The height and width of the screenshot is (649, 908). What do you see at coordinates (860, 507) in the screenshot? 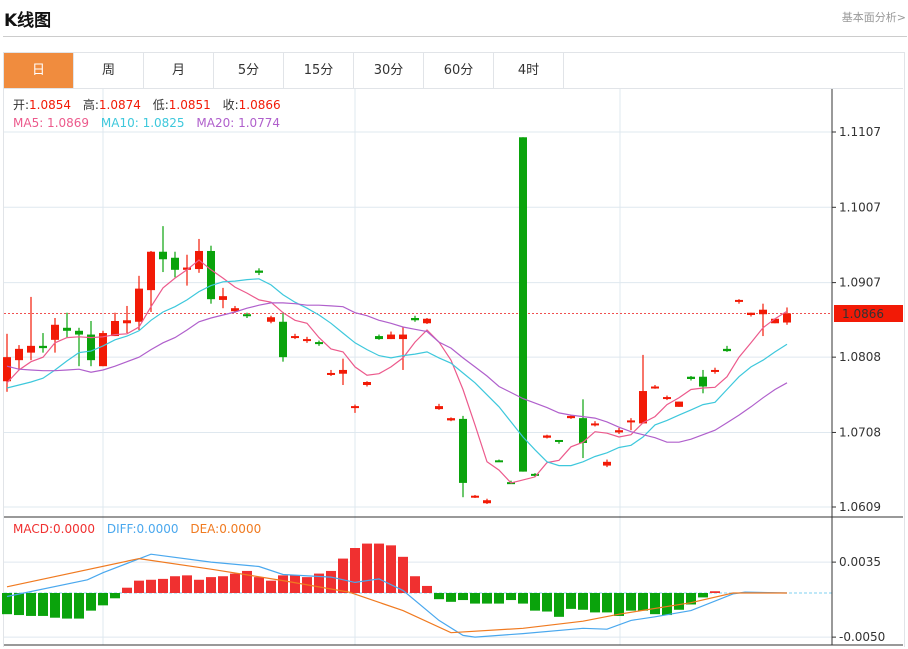
I see `y-tick-label: 1.0609` at bounding box center [860, 507].